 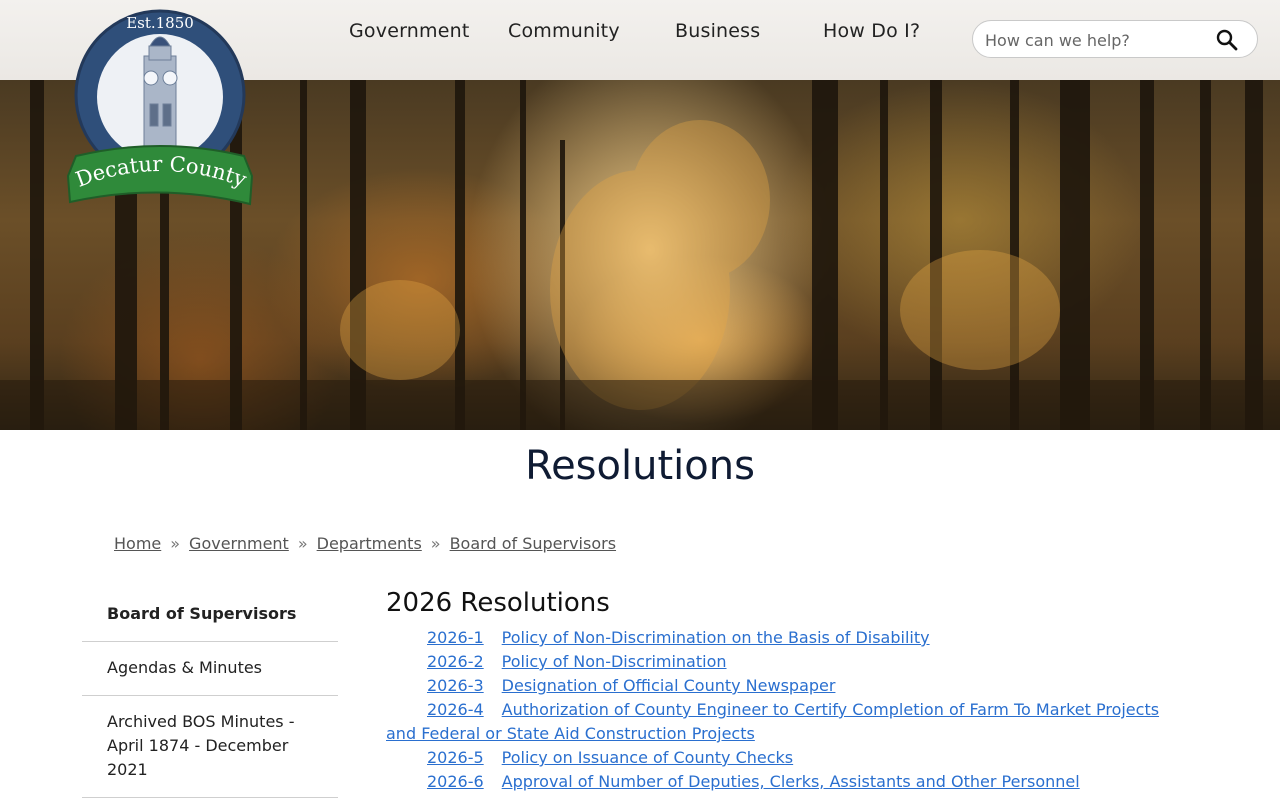 What do you see at coordinates (210, 615) in the screenshot?
I see `sidebar-item-board-of-supervisors: Board of Supervisors` at bounding box center [210, 615].